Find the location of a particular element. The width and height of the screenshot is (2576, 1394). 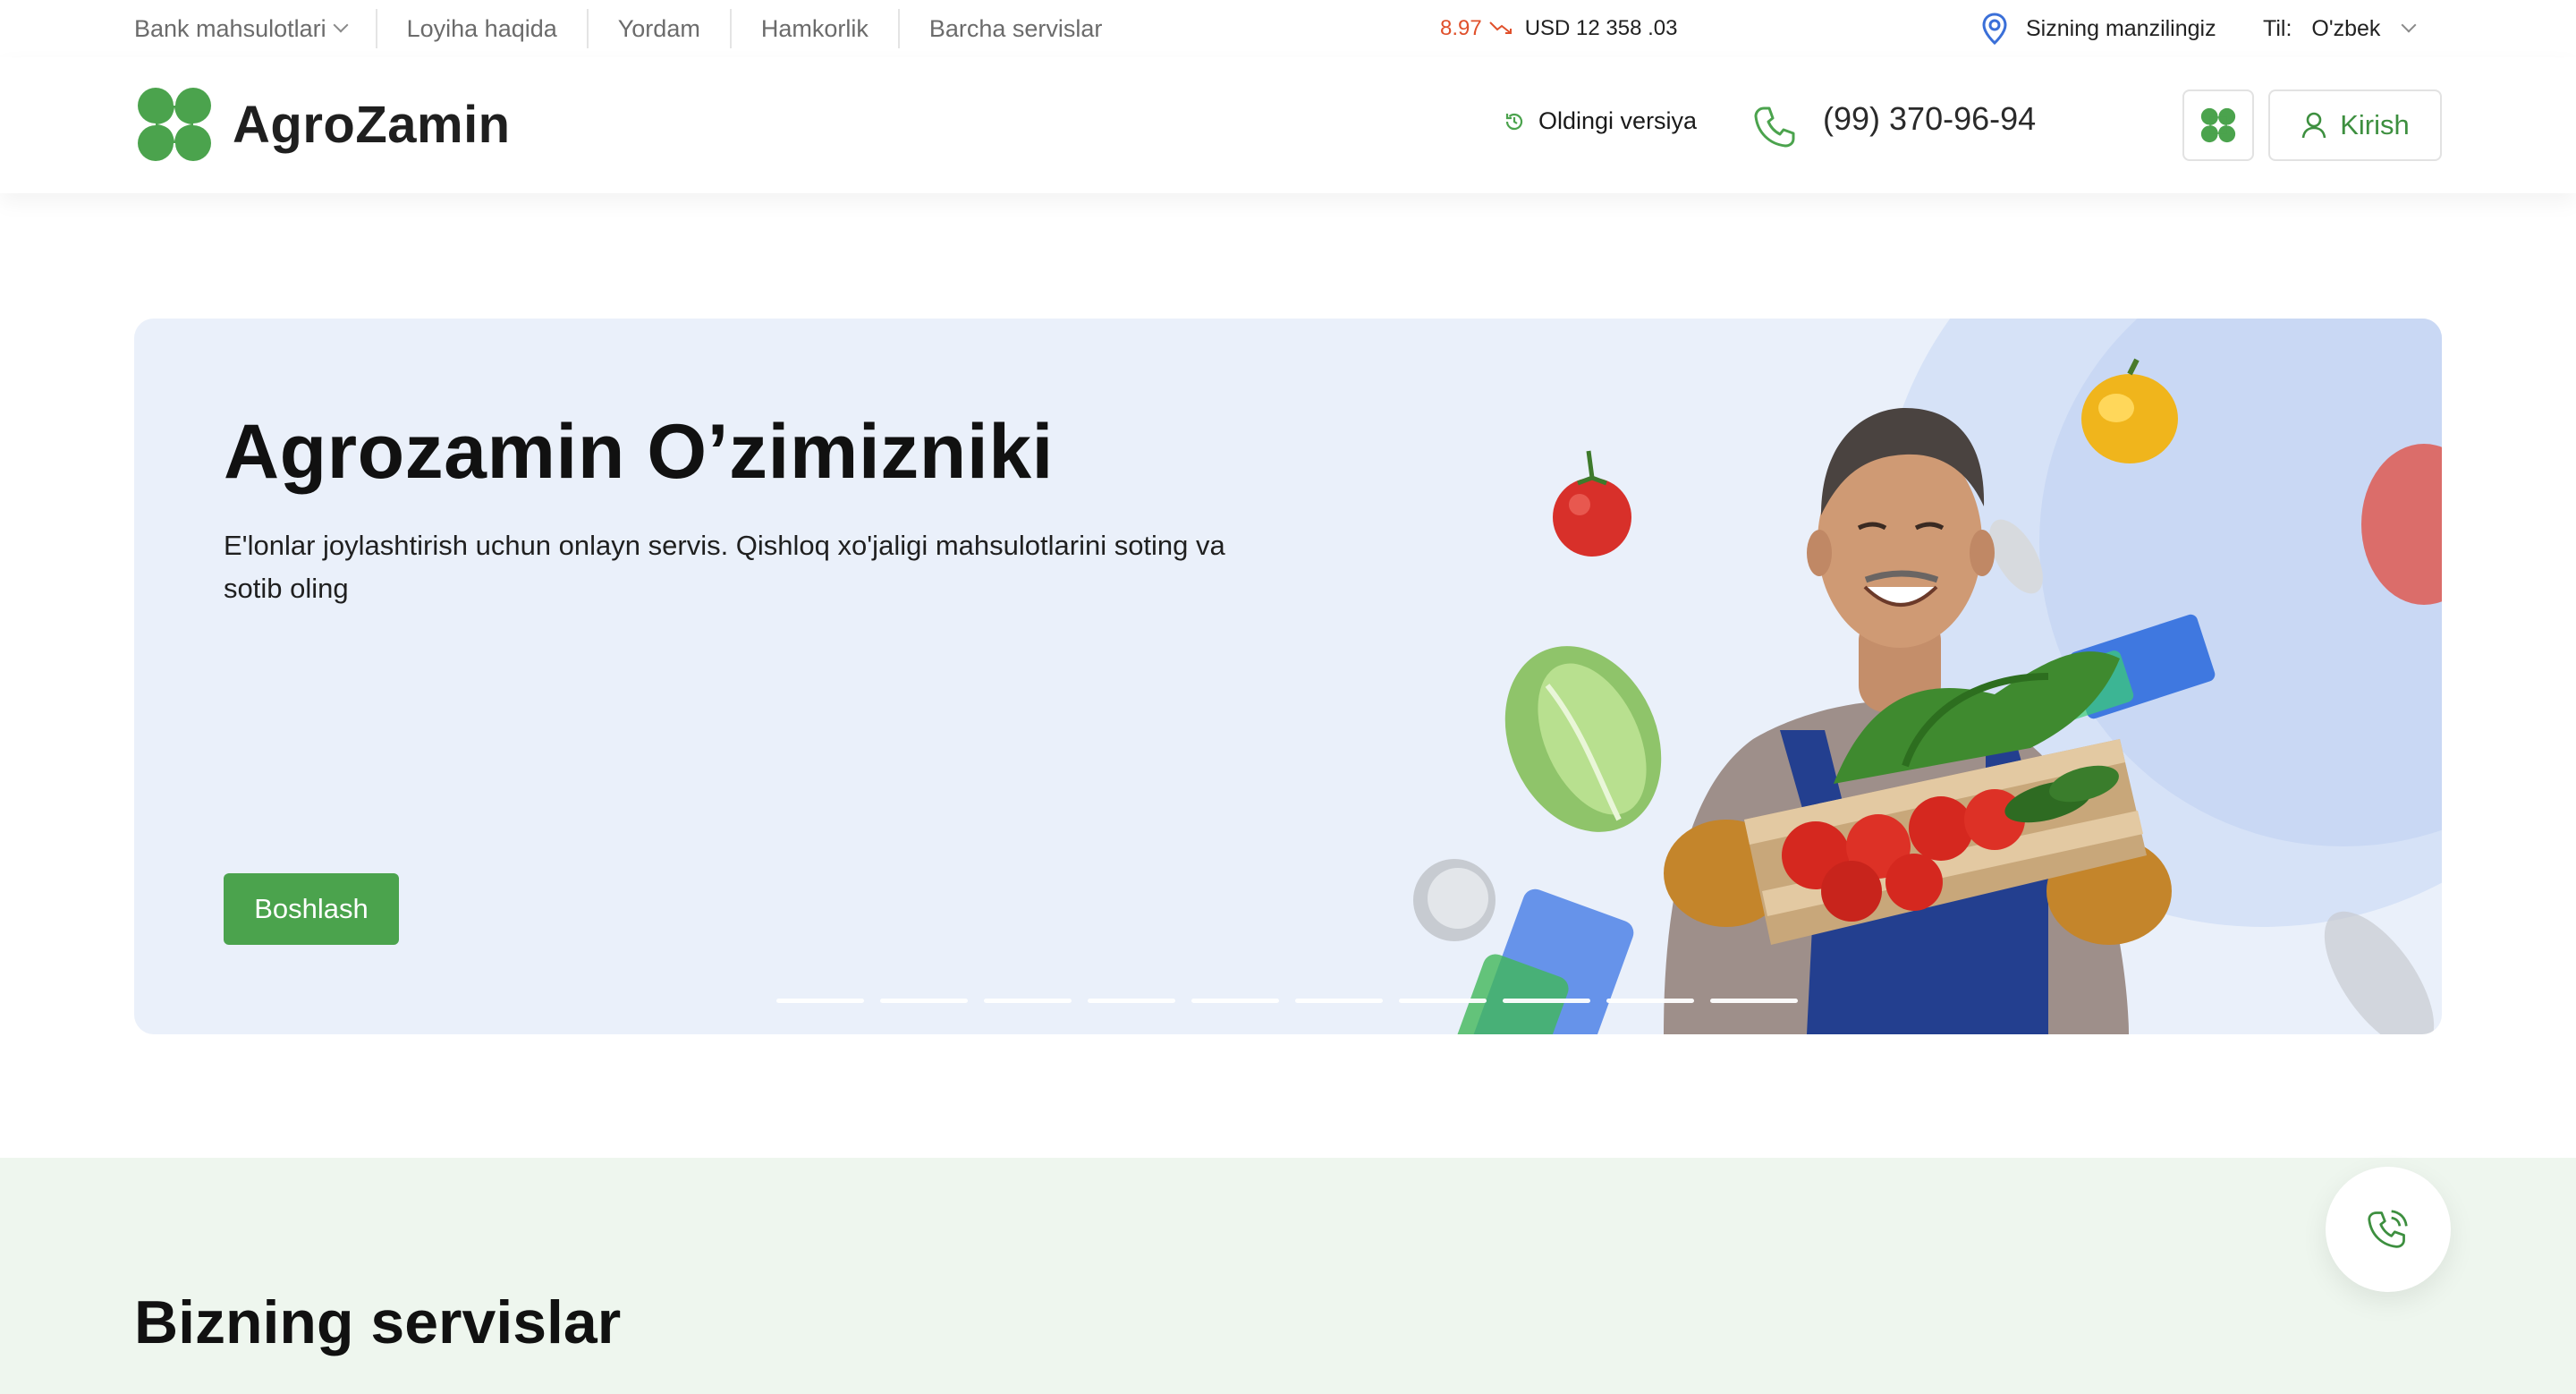

phone-call-icon is located at coordinates (2388, 1229).